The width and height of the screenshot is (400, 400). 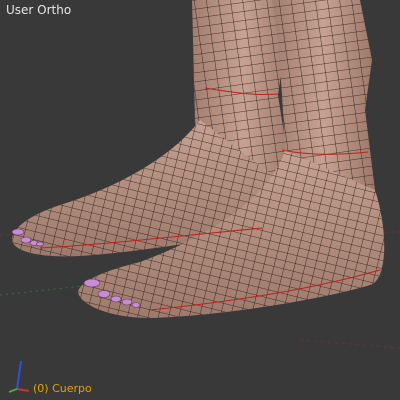 What do you see at coordinates (23, 390) in the screenshot?
I see `x-axis-icon` at bounding box center [23, 390].